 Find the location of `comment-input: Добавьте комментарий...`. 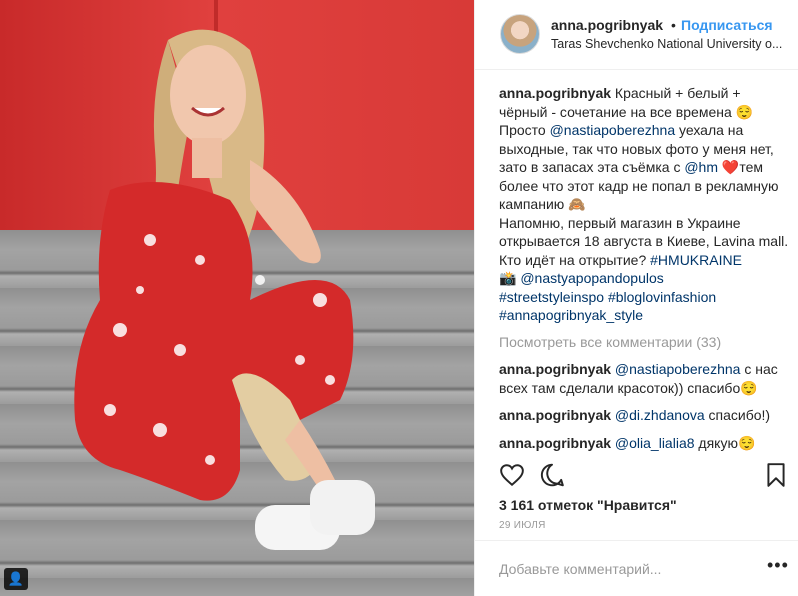

comment-input: Добавьте комментарий... is located at coordinates (580, 569).